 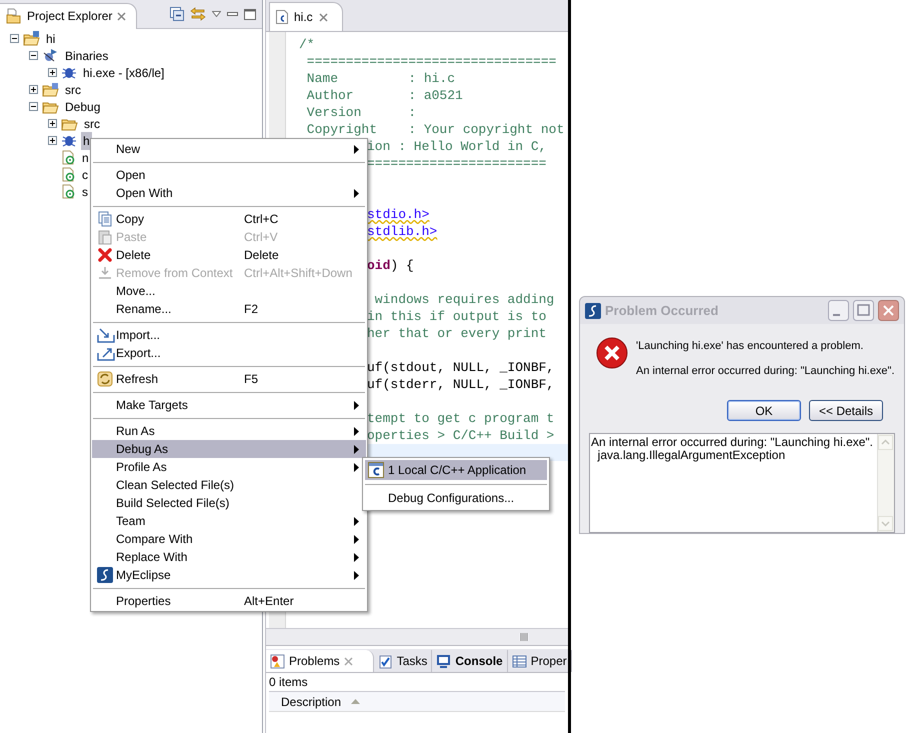 I want to click on code-line: stdio.h>, so click(x=398, y=214).